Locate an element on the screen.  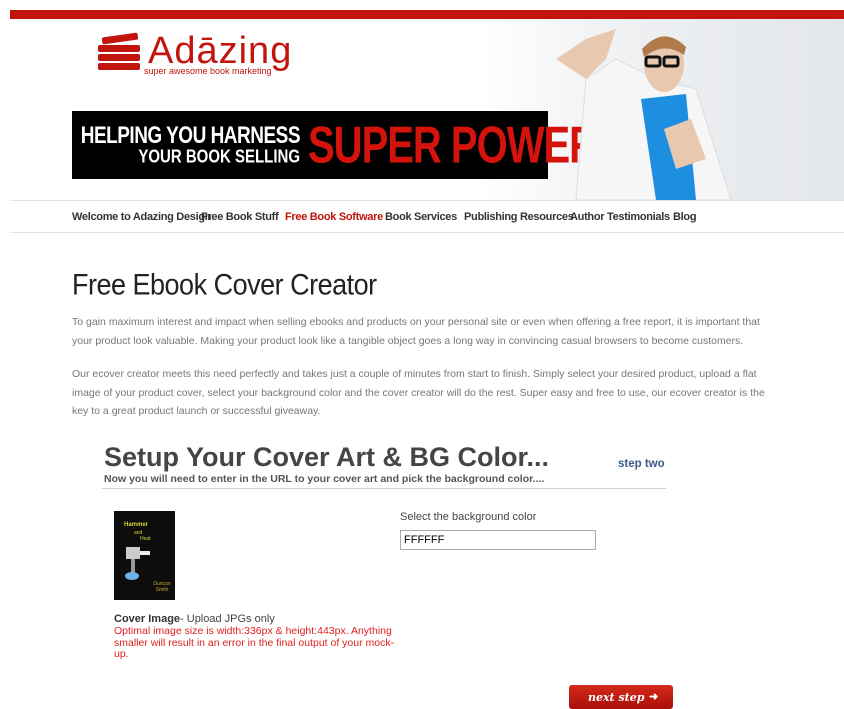
nav-book-services: Book Services is located at coordinates (421, 217).